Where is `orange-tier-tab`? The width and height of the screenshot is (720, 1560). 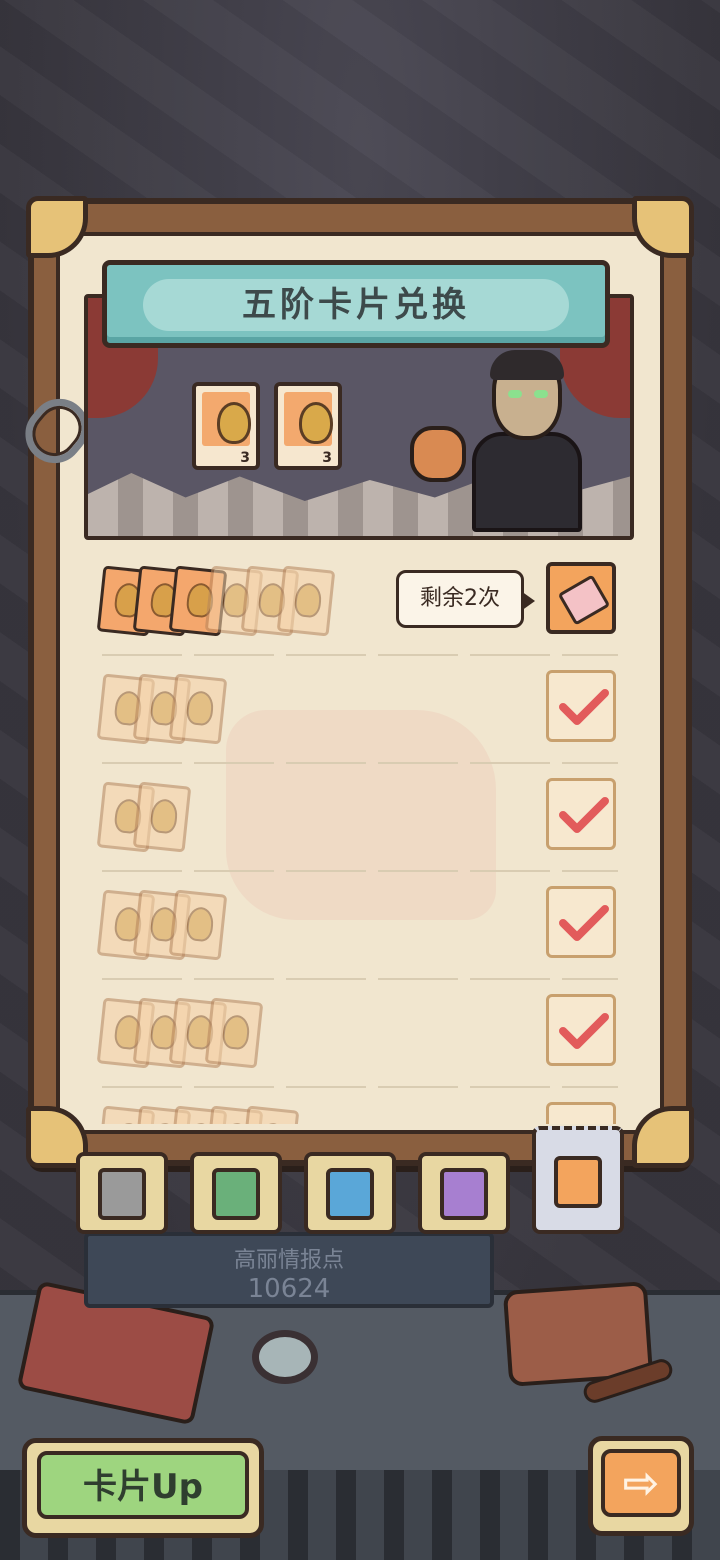
orange-tier-tab is located at coordinates (578, 1180).